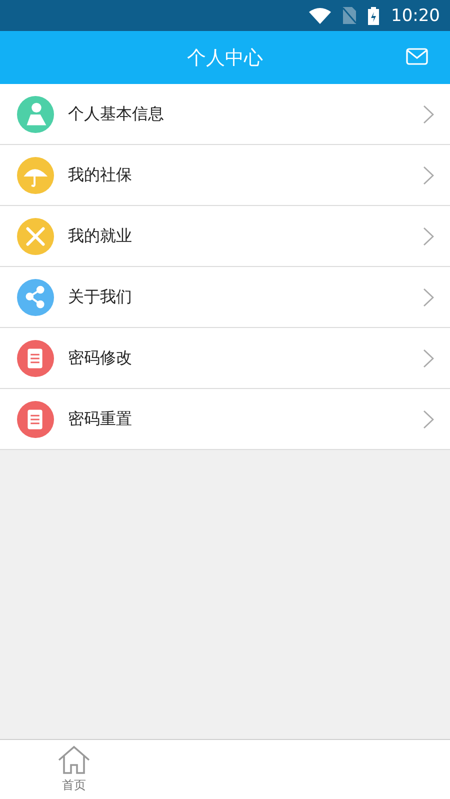  Describe the element at coordinates (225, 358) in the screenshot. I see `menu-item: 密码修改` at that location.